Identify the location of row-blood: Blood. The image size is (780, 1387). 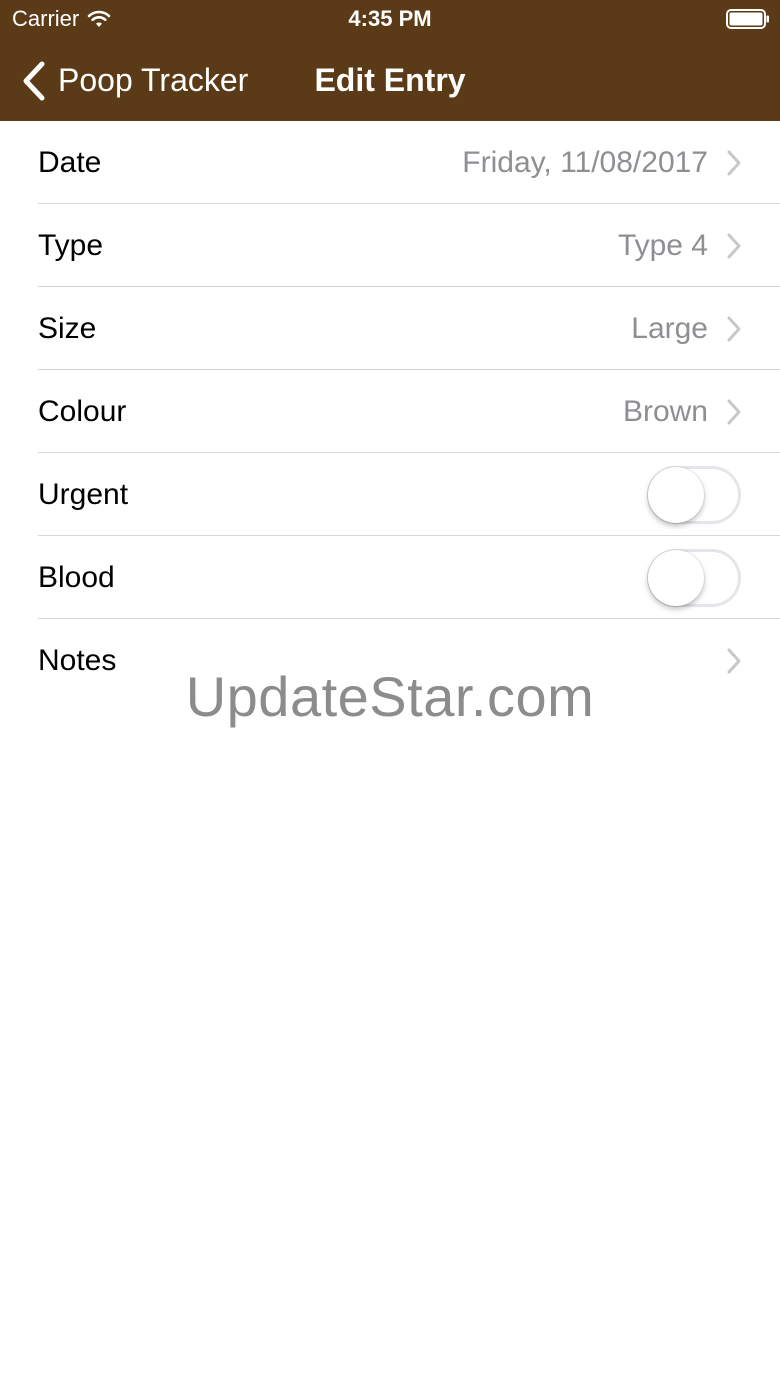
(390, 577).